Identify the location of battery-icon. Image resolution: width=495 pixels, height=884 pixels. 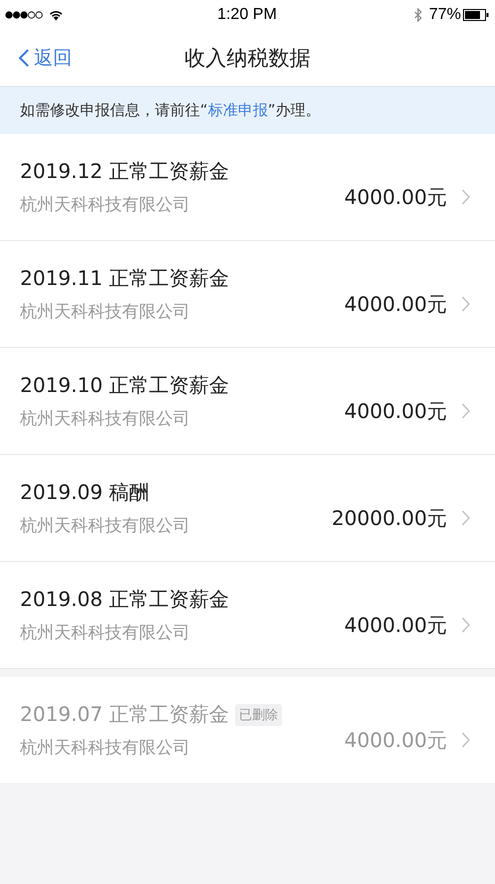
(476, 15).